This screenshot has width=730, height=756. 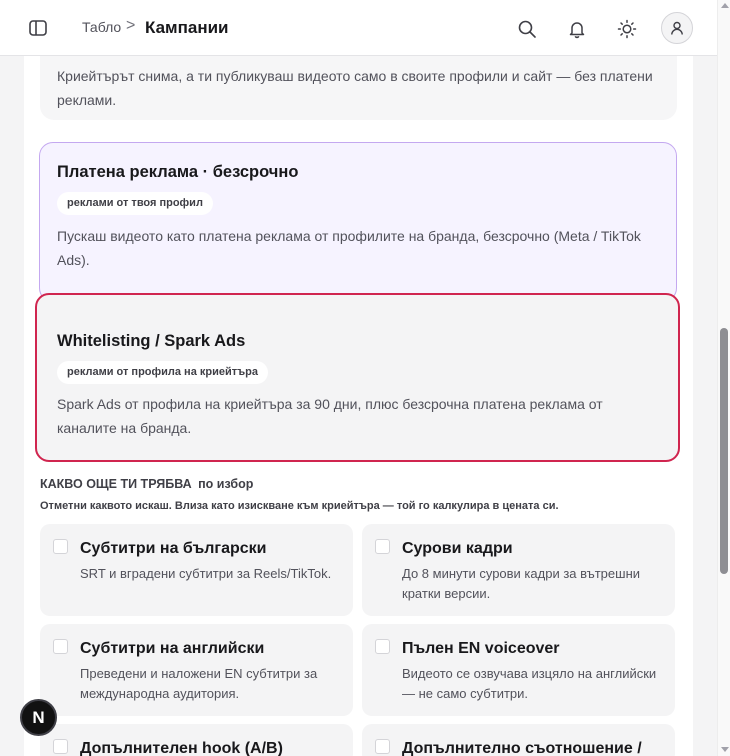 What do you see at coordinates (181, 748) in the screenshot?
I see `extra-title: Допълнителен hook (A/B)` at bounding box center [181, 748].